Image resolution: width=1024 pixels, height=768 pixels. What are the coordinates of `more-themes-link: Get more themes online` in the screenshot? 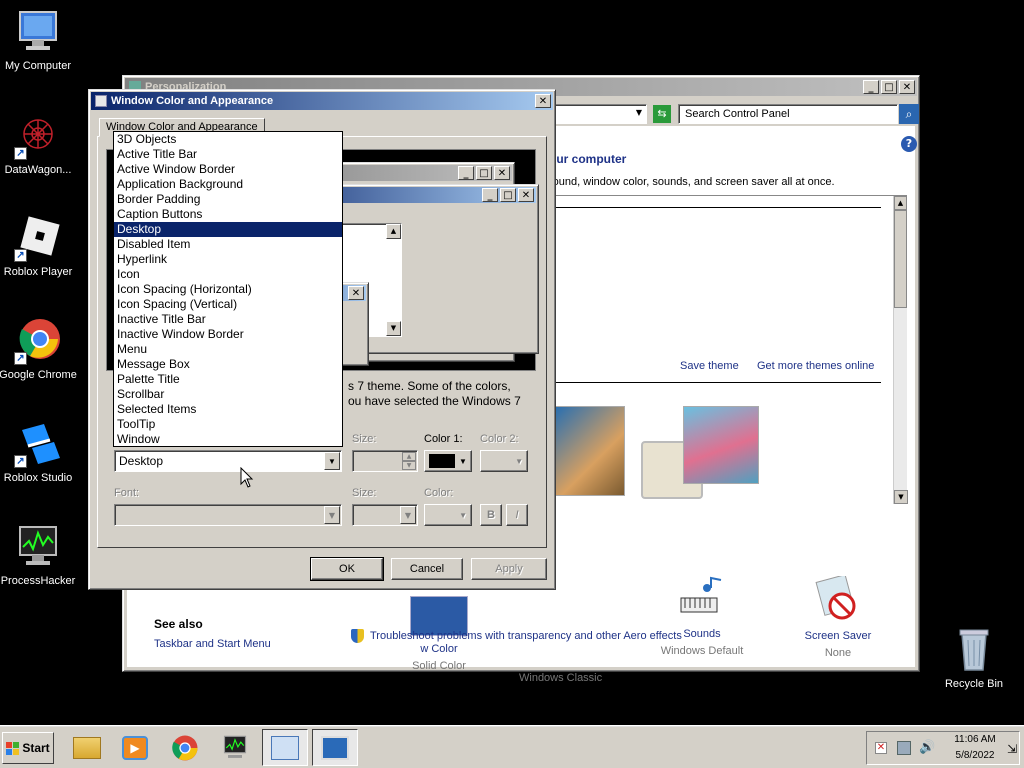 It's located at (815, 366).